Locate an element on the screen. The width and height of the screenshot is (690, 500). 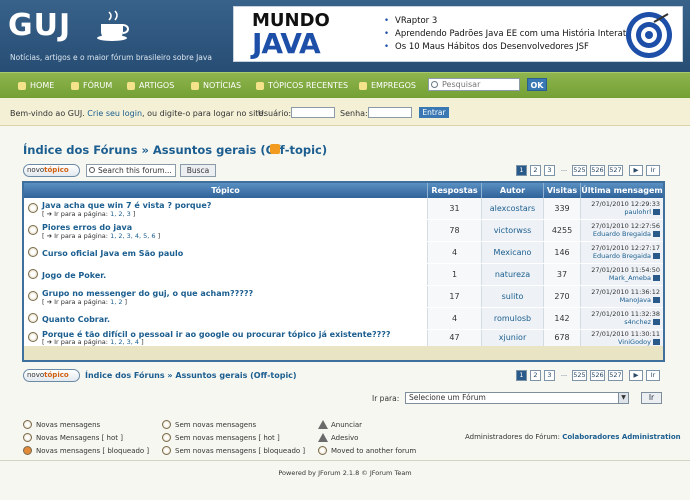
topic-last-post: 27/01/2010 11:54:50 Mark_Ameba is located at coordinates (622, 274).